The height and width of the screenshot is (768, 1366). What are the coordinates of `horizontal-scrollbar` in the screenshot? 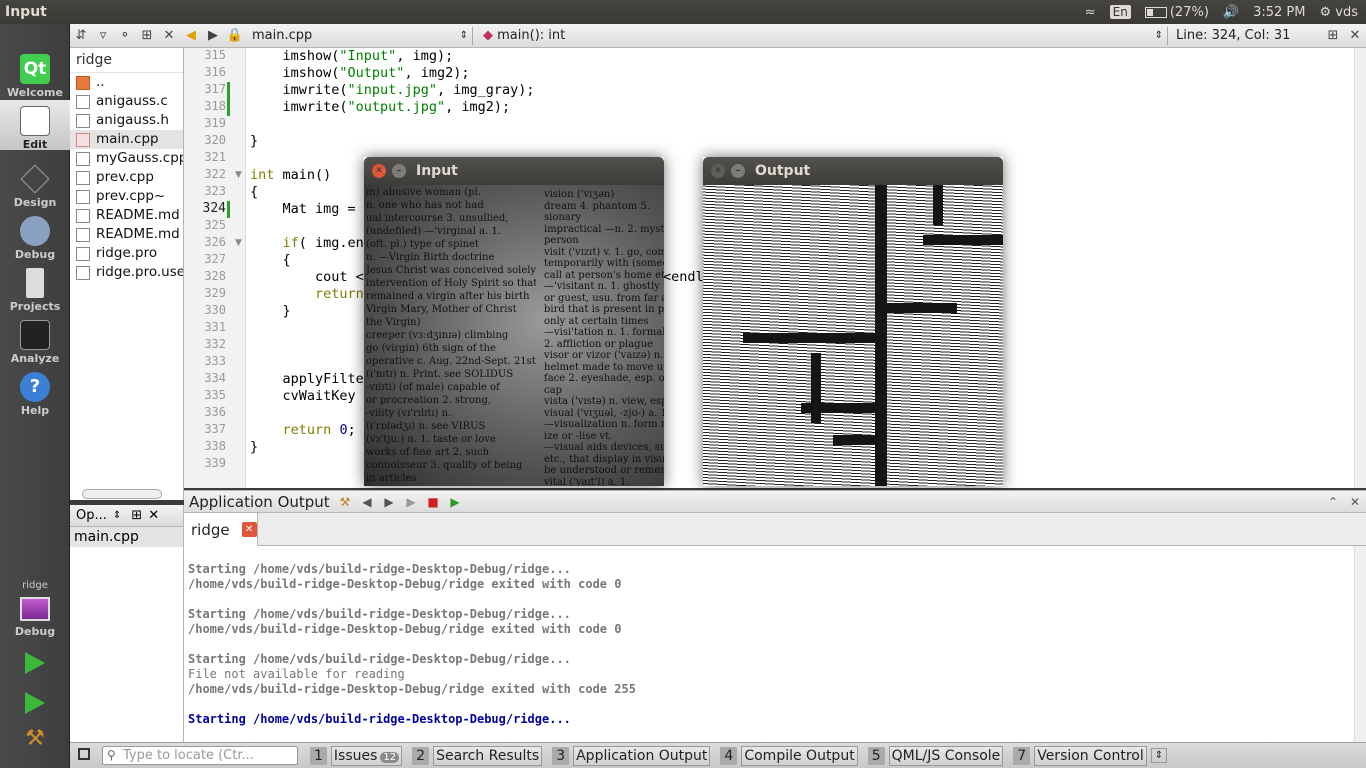 It's located at (122, 494).